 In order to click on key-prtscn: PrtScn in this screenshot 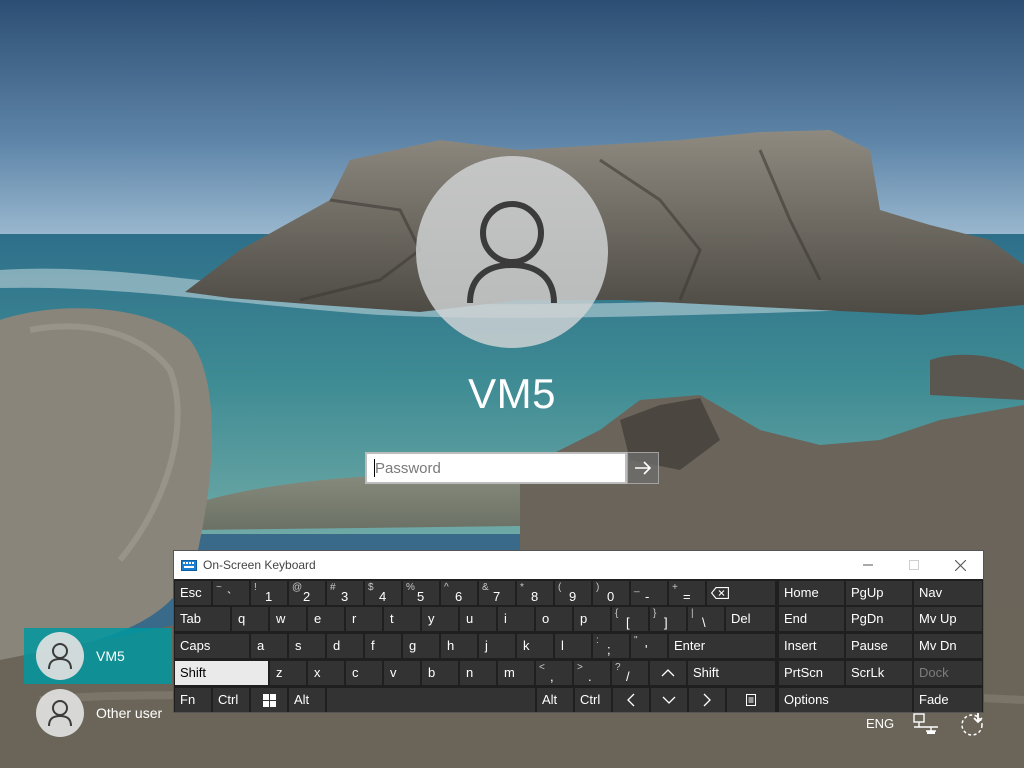, I will do `click(811, 673)`.